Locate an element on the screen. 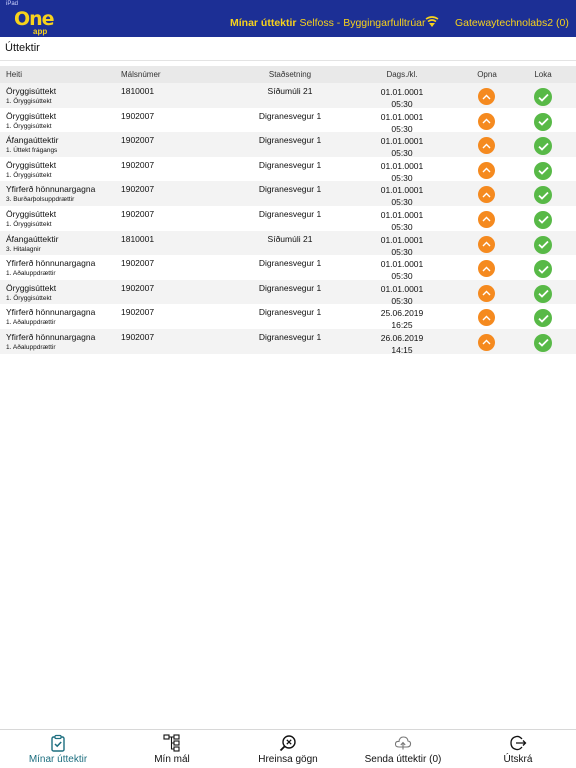  tab-label: Hreinsa gögn is located at coordinates (288, 759).